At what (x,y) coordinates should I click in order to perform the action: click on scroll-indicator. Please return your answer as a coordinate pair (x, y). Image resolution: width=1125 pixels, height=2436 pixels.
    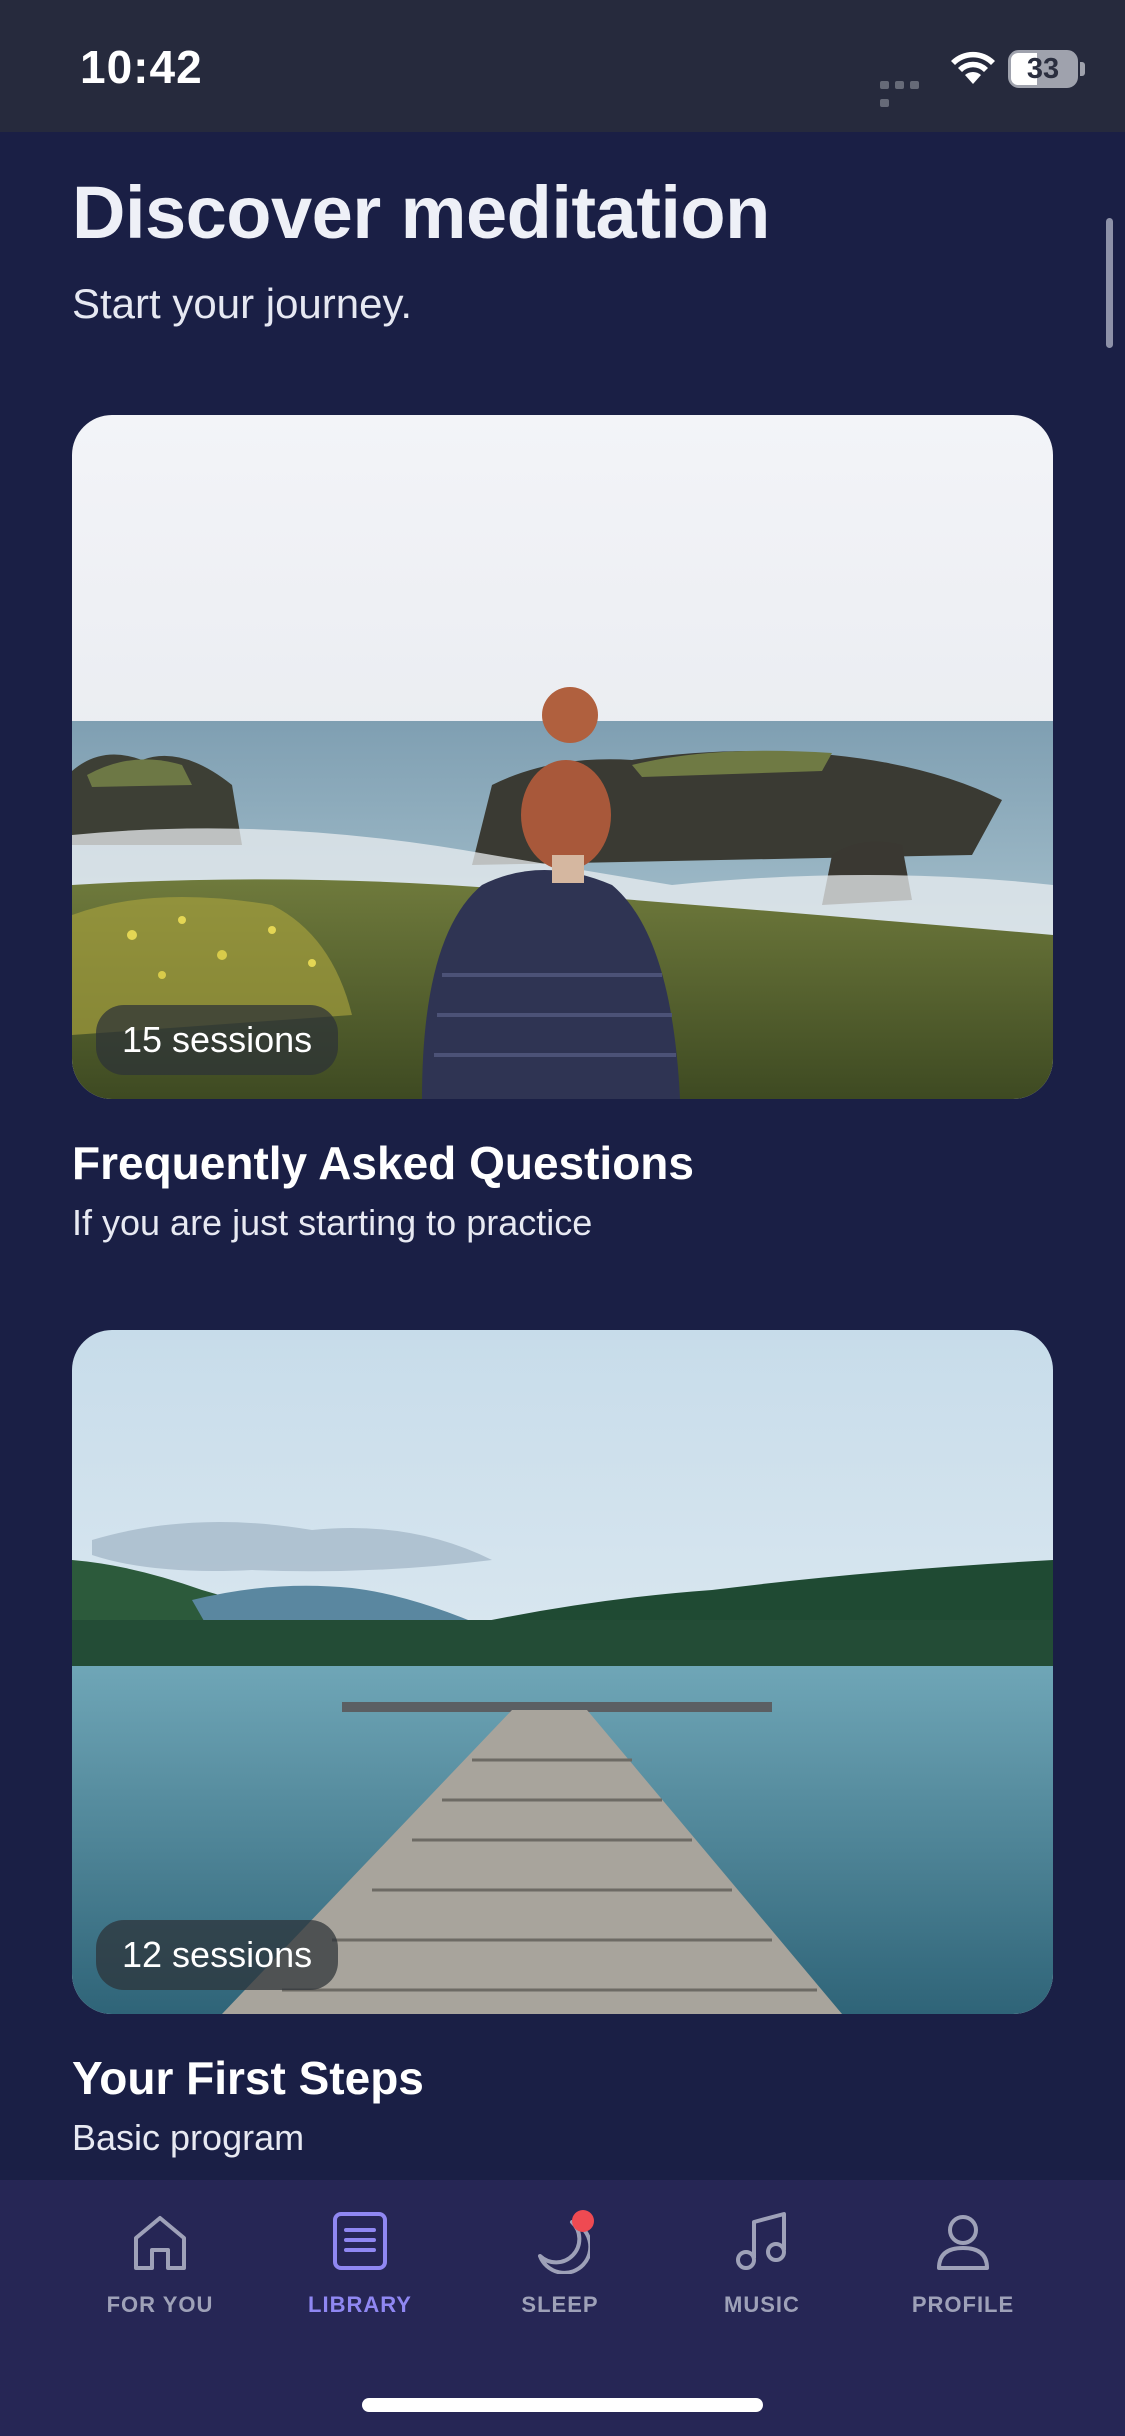
    Looking at the image, I should click on (1109, 283).